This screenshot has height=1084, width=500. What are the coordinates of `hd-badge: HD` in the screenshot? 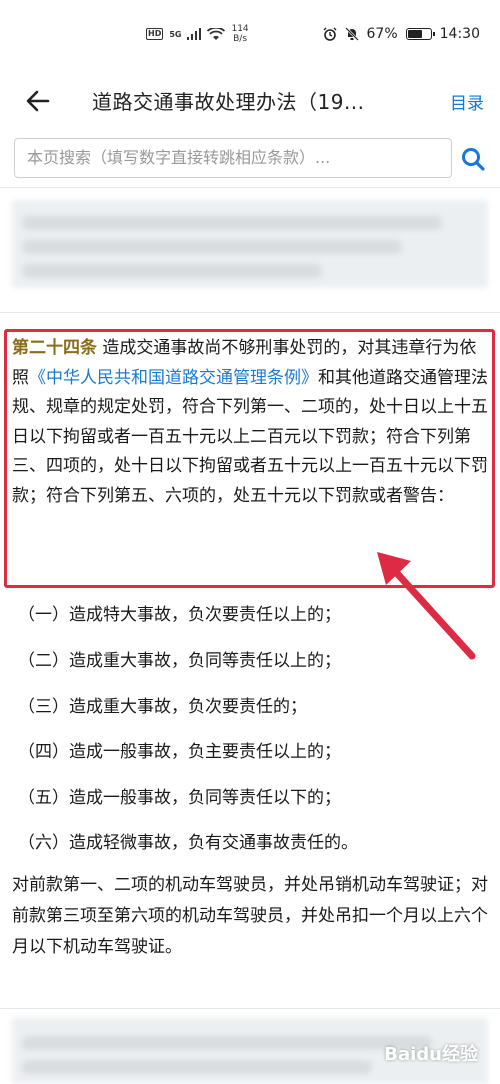 It's located at (155, 34).